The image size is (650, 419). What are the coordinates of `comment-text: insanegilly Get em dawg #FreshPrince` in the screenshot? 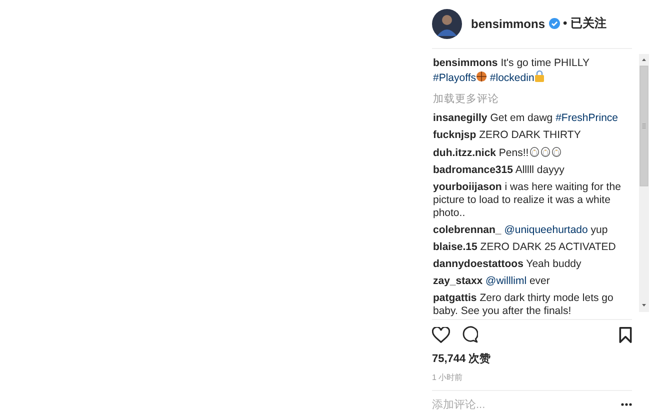 It's located at (526, 118).